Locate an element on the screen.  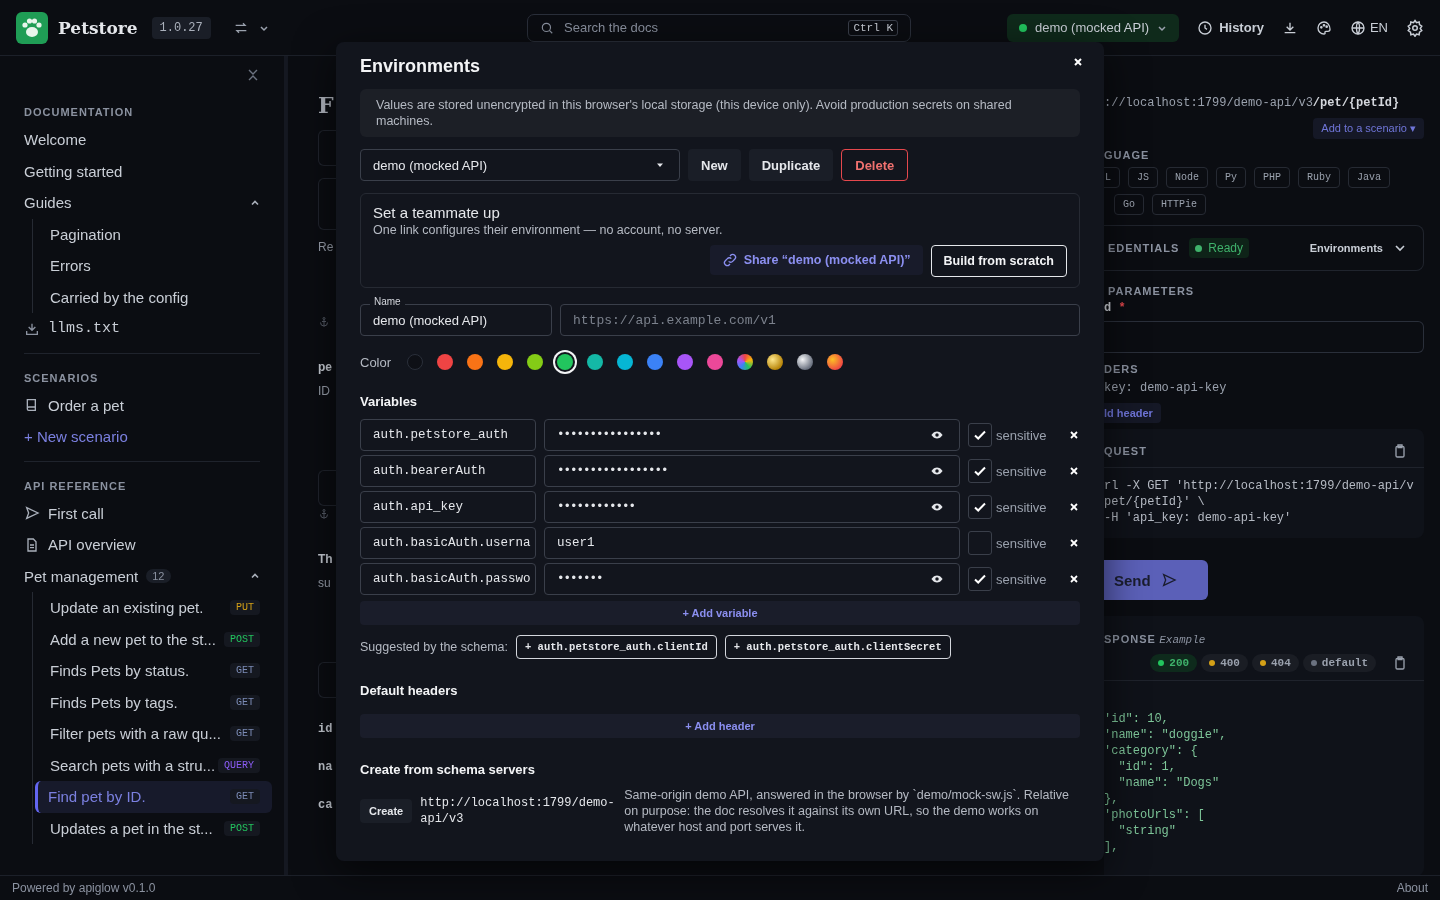
nav-link: llms.txt is located at coordinates (84, 329).